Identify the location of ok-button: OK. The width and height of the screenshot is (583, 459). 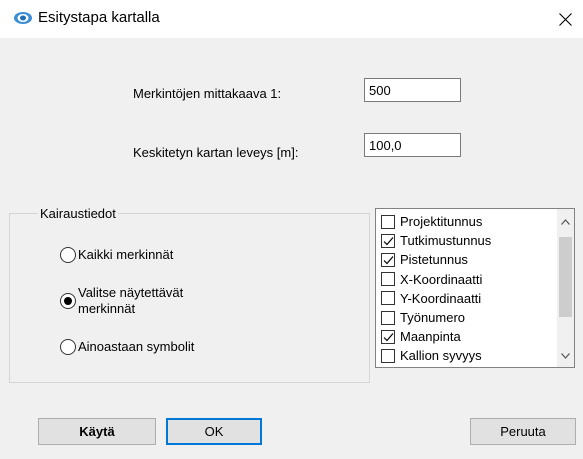
(214, 431).